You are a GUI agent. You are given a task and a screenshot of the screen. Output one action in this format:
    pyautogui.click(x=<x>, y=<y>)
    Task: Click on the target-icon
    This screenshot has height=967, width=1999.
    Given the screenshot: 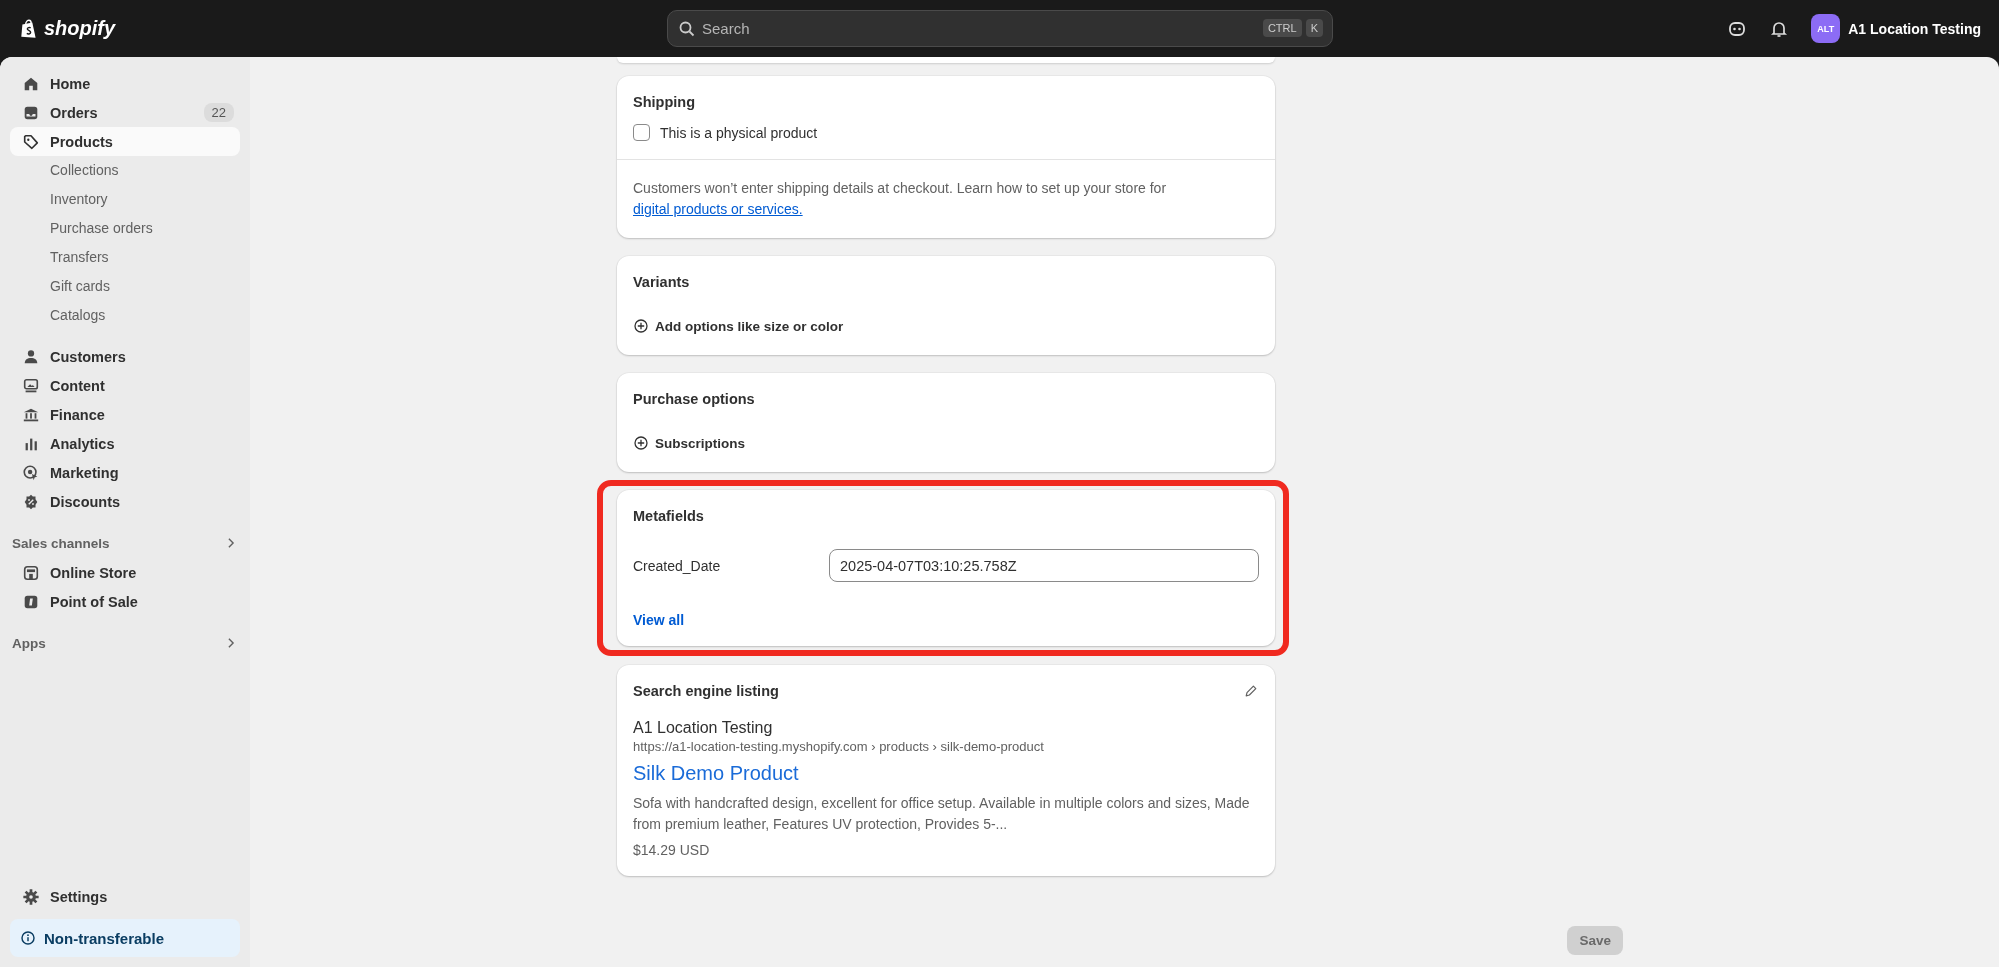 What is the action you would take?
    pyautogui.click(x=31, y=472)
    